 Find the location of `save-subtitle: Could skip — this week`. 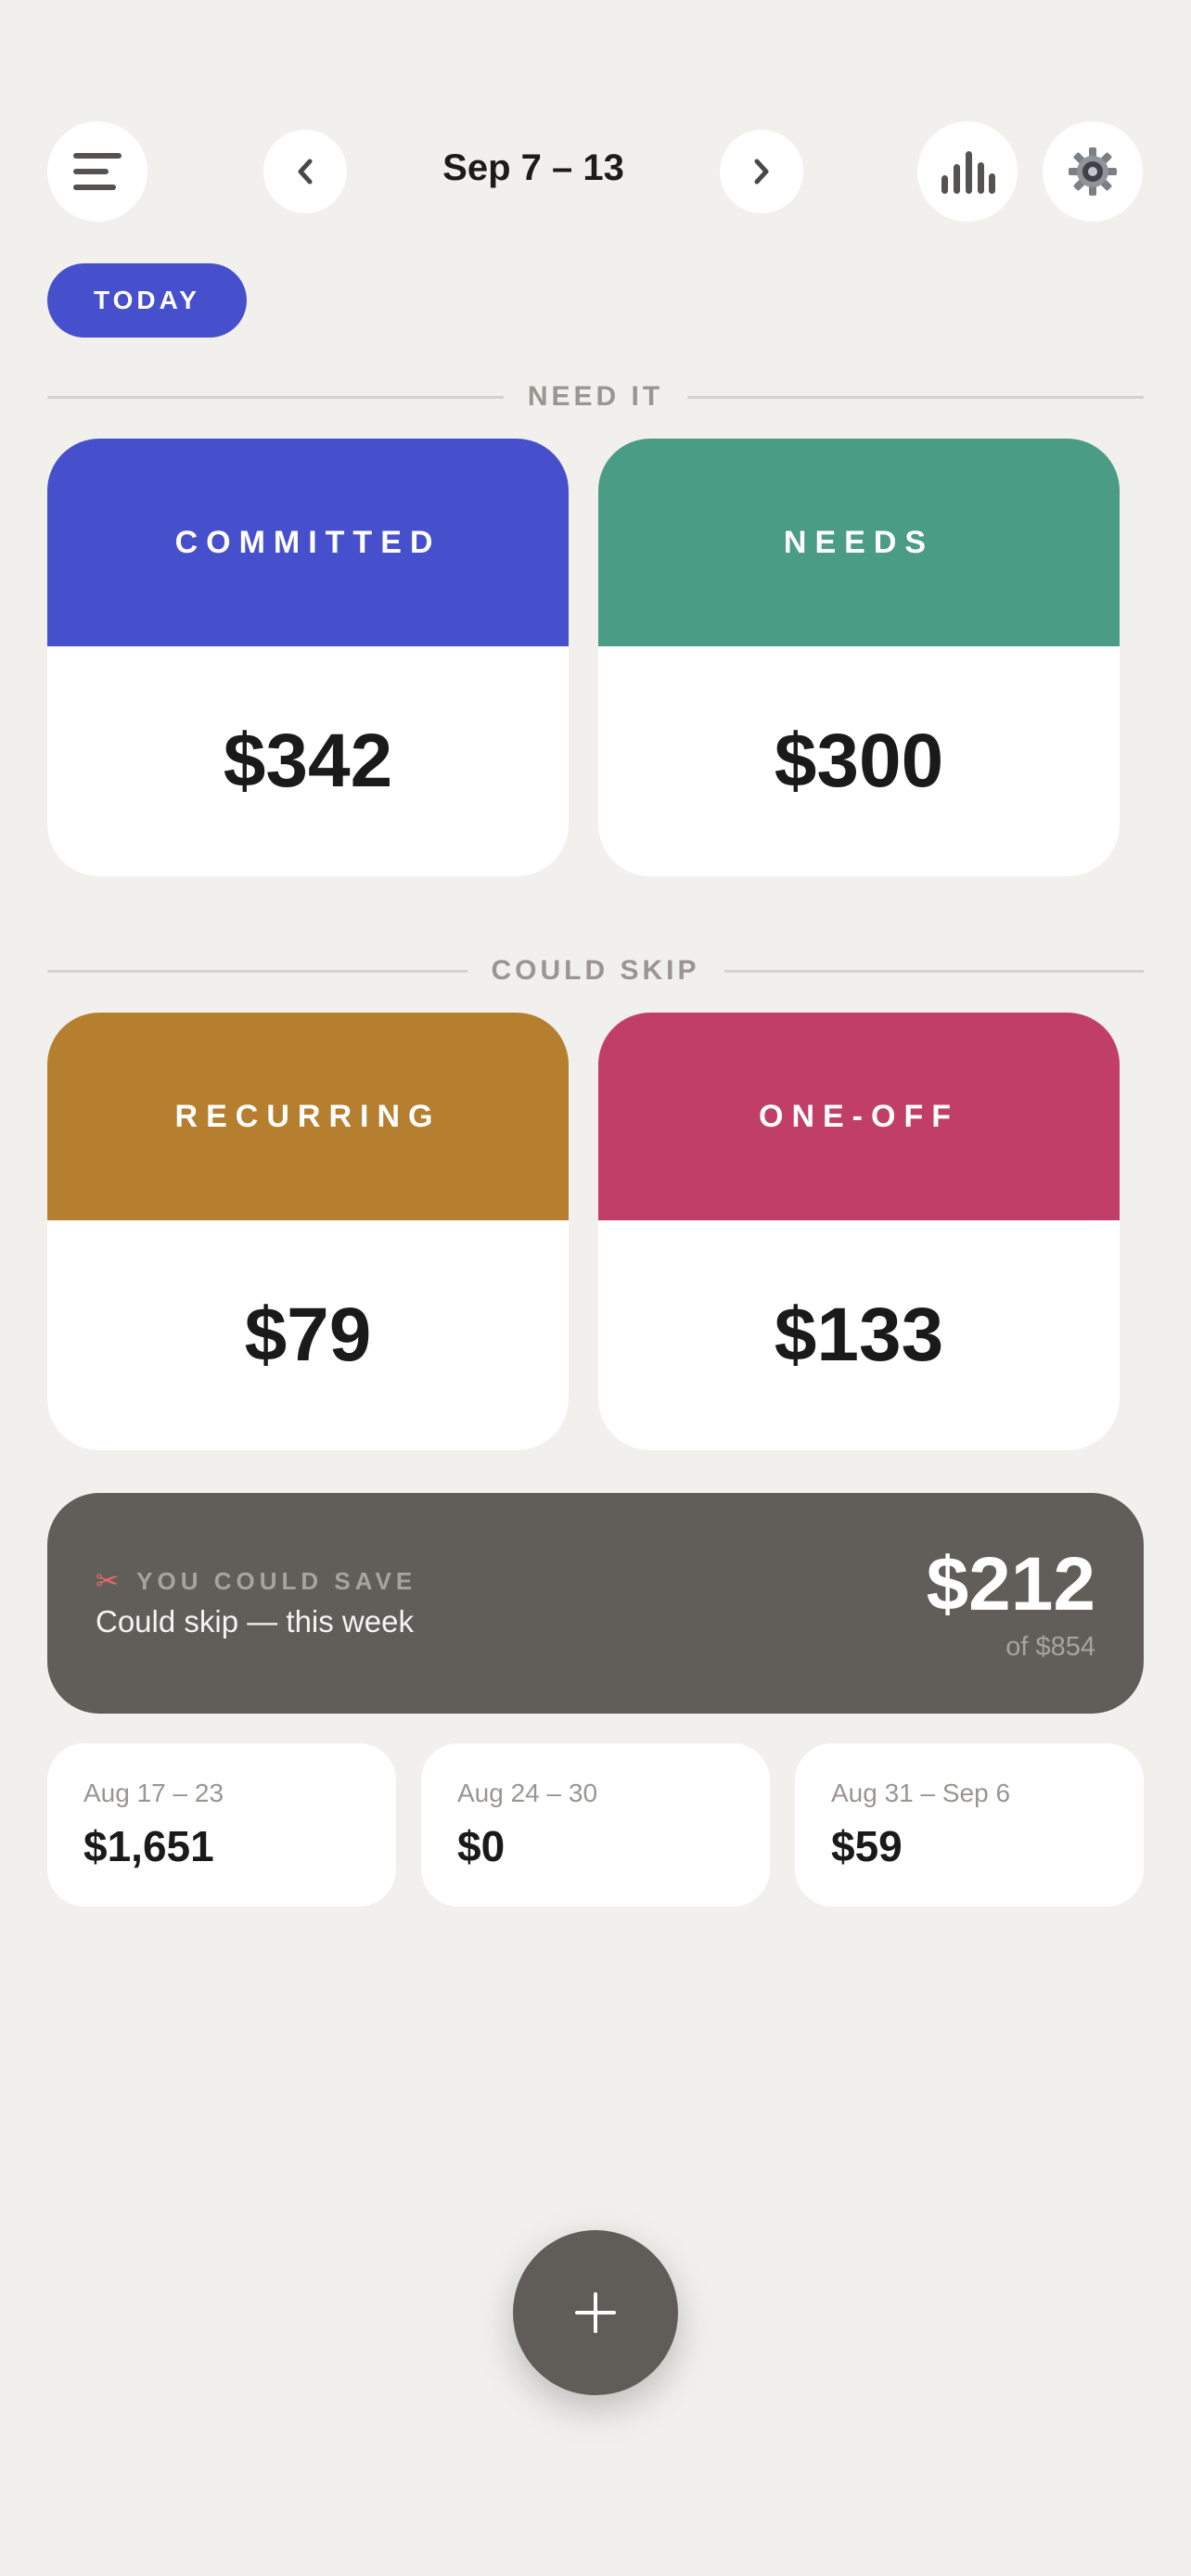

save-subtitle: Could skip — this week is located at coordinates (255, 1621).